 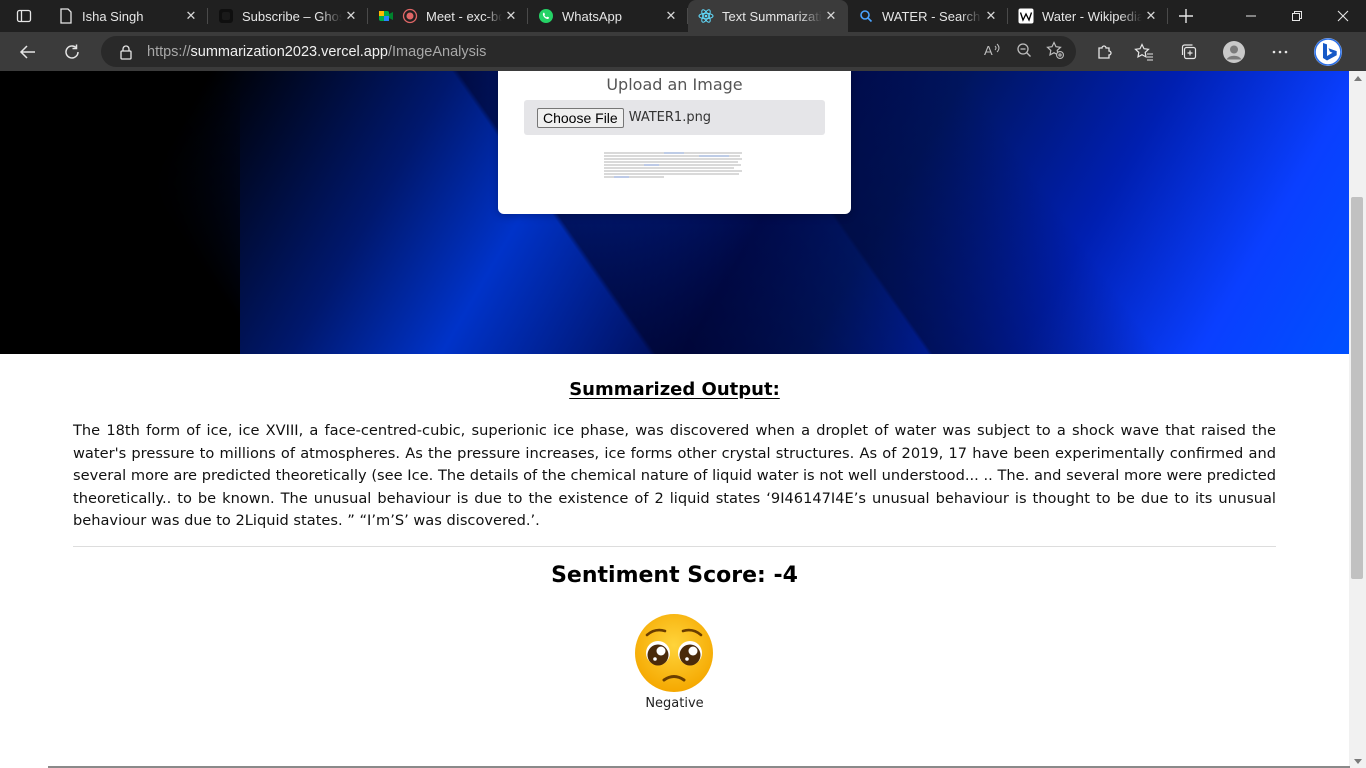 I want to click on choose-file-button: Choose File, so click(x=580, y=117).